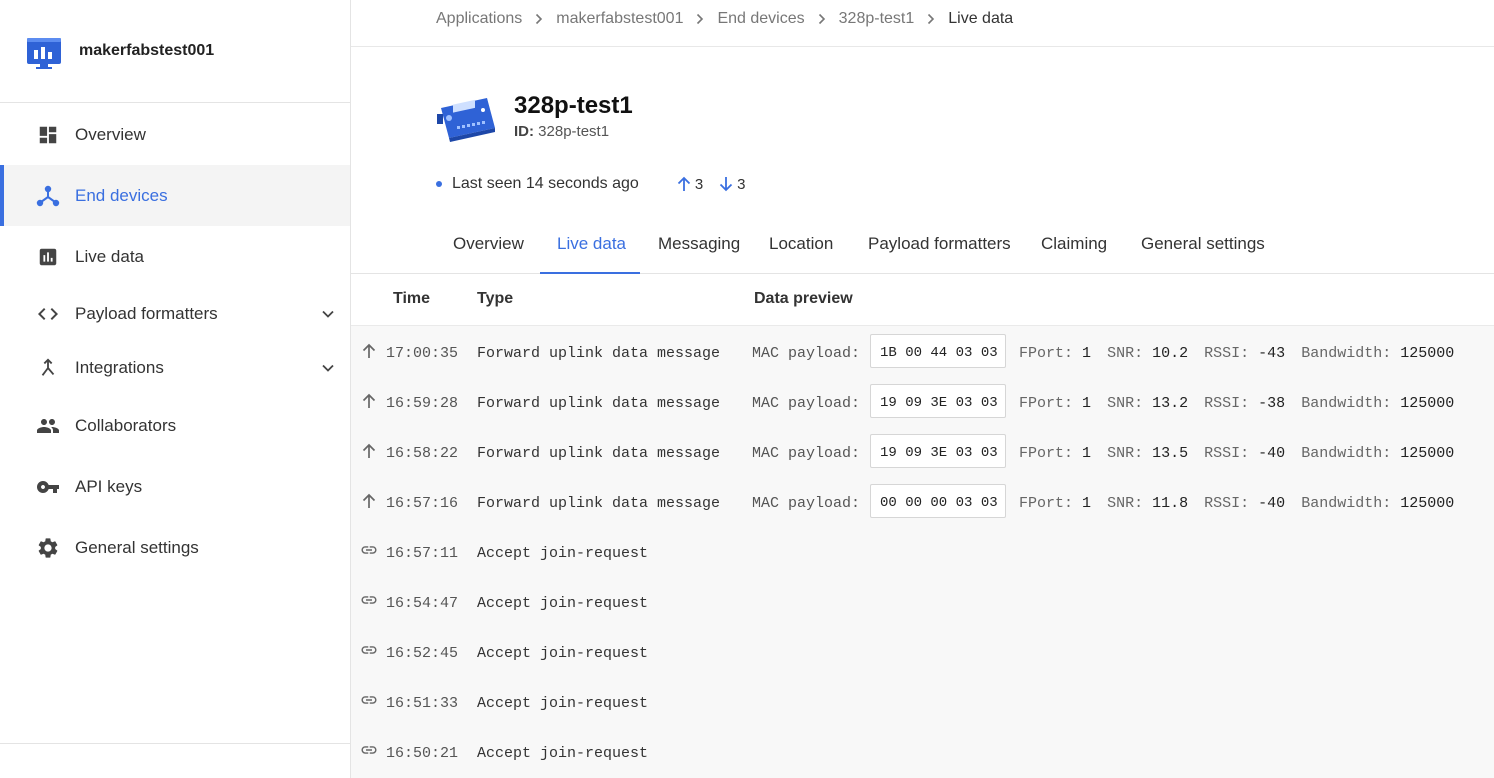  What do you see at coordinates (1170, 353) in the screenshot?
I see `snr-value: 10.2` at bounding box center [1170, 353].